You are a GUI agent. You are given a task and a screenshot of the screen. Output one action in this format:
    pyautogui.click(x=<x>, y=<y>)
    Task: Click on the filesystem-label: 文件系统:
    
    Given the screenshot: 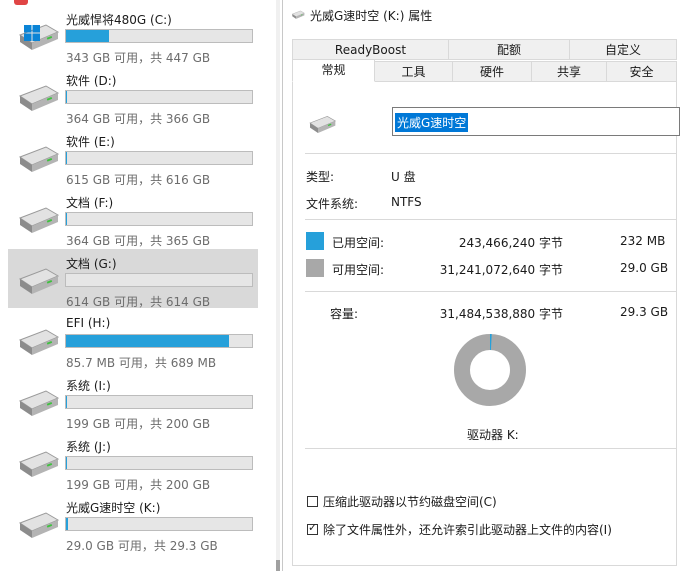 What is the action you would take?
    pyautogui.click(x=332, y=204)
    